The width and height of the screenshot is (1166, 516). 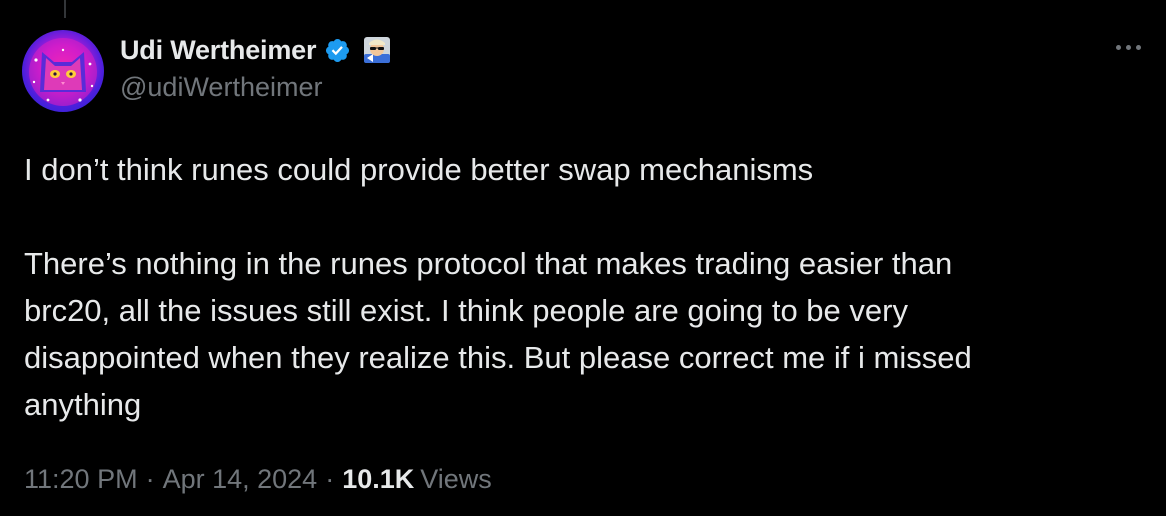 I want to click on cat-avatar-icon, so click(x=63, y=71).